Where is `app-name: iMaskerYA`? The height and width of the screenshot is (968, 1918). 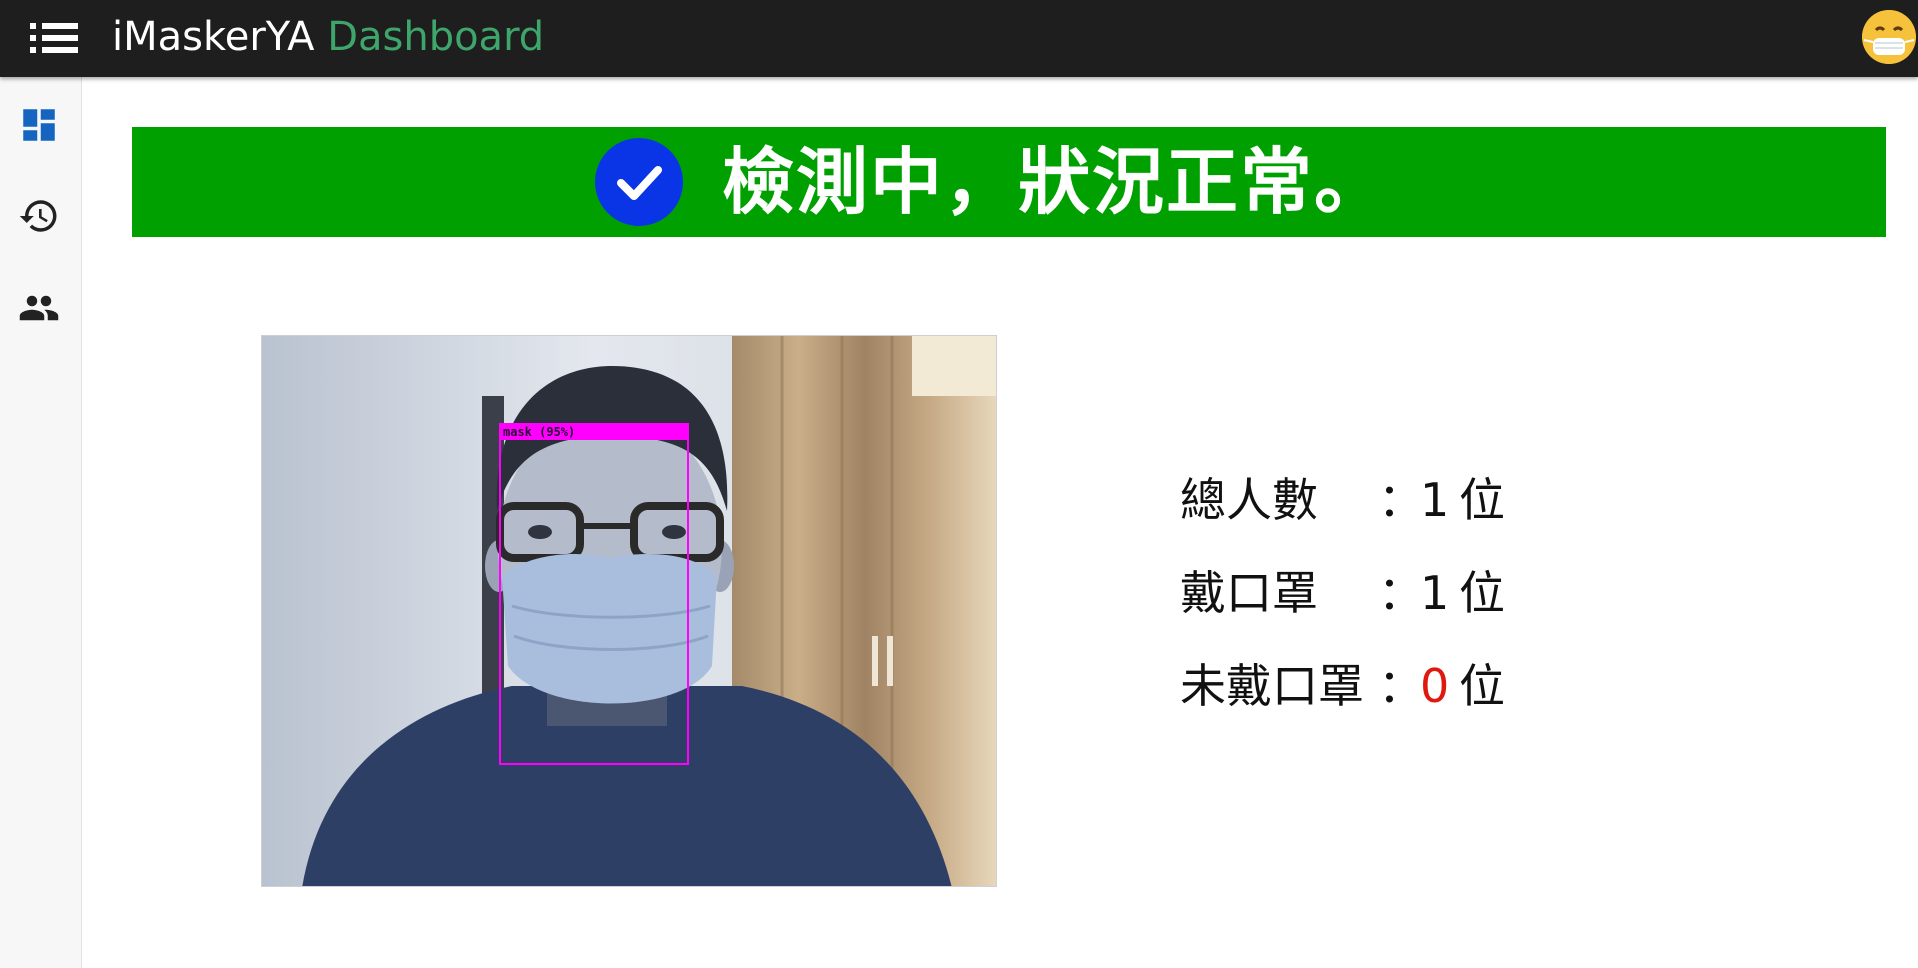 app-name: iMaskerYA is located at coordinates (213, 37).